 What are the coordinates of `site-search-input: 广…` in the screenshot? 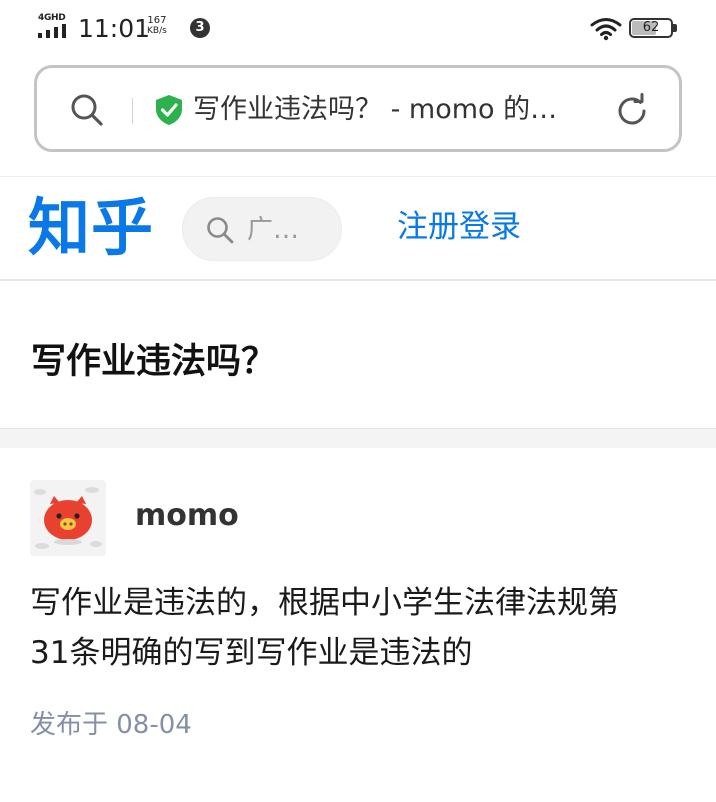 It's located at (262, 229).